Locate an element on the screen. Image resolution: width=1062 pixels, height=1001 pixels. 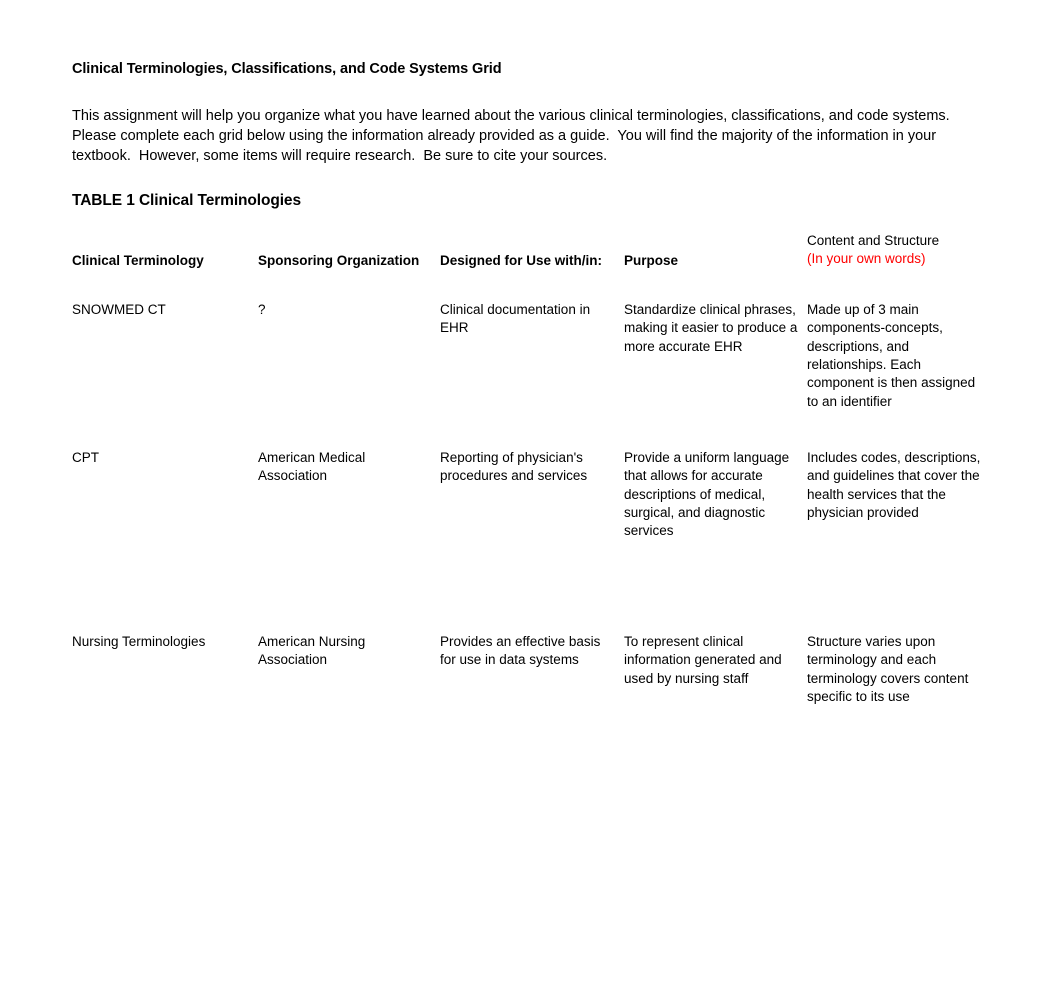
cell-terminology-text: SNOWMED CT is located at coordinates (119, 310).